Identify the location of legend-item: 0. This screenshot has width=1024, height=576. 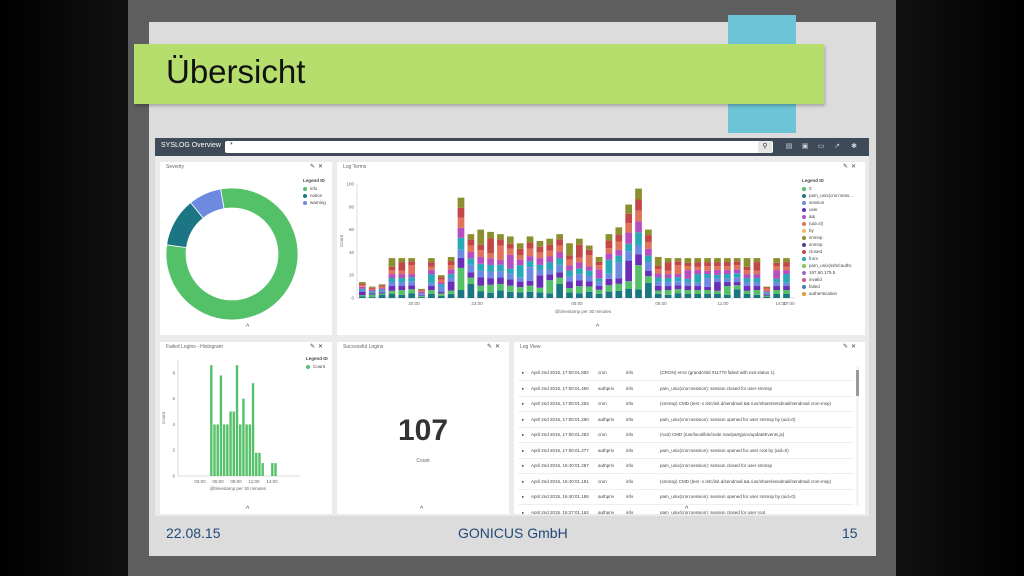
(827, 188).